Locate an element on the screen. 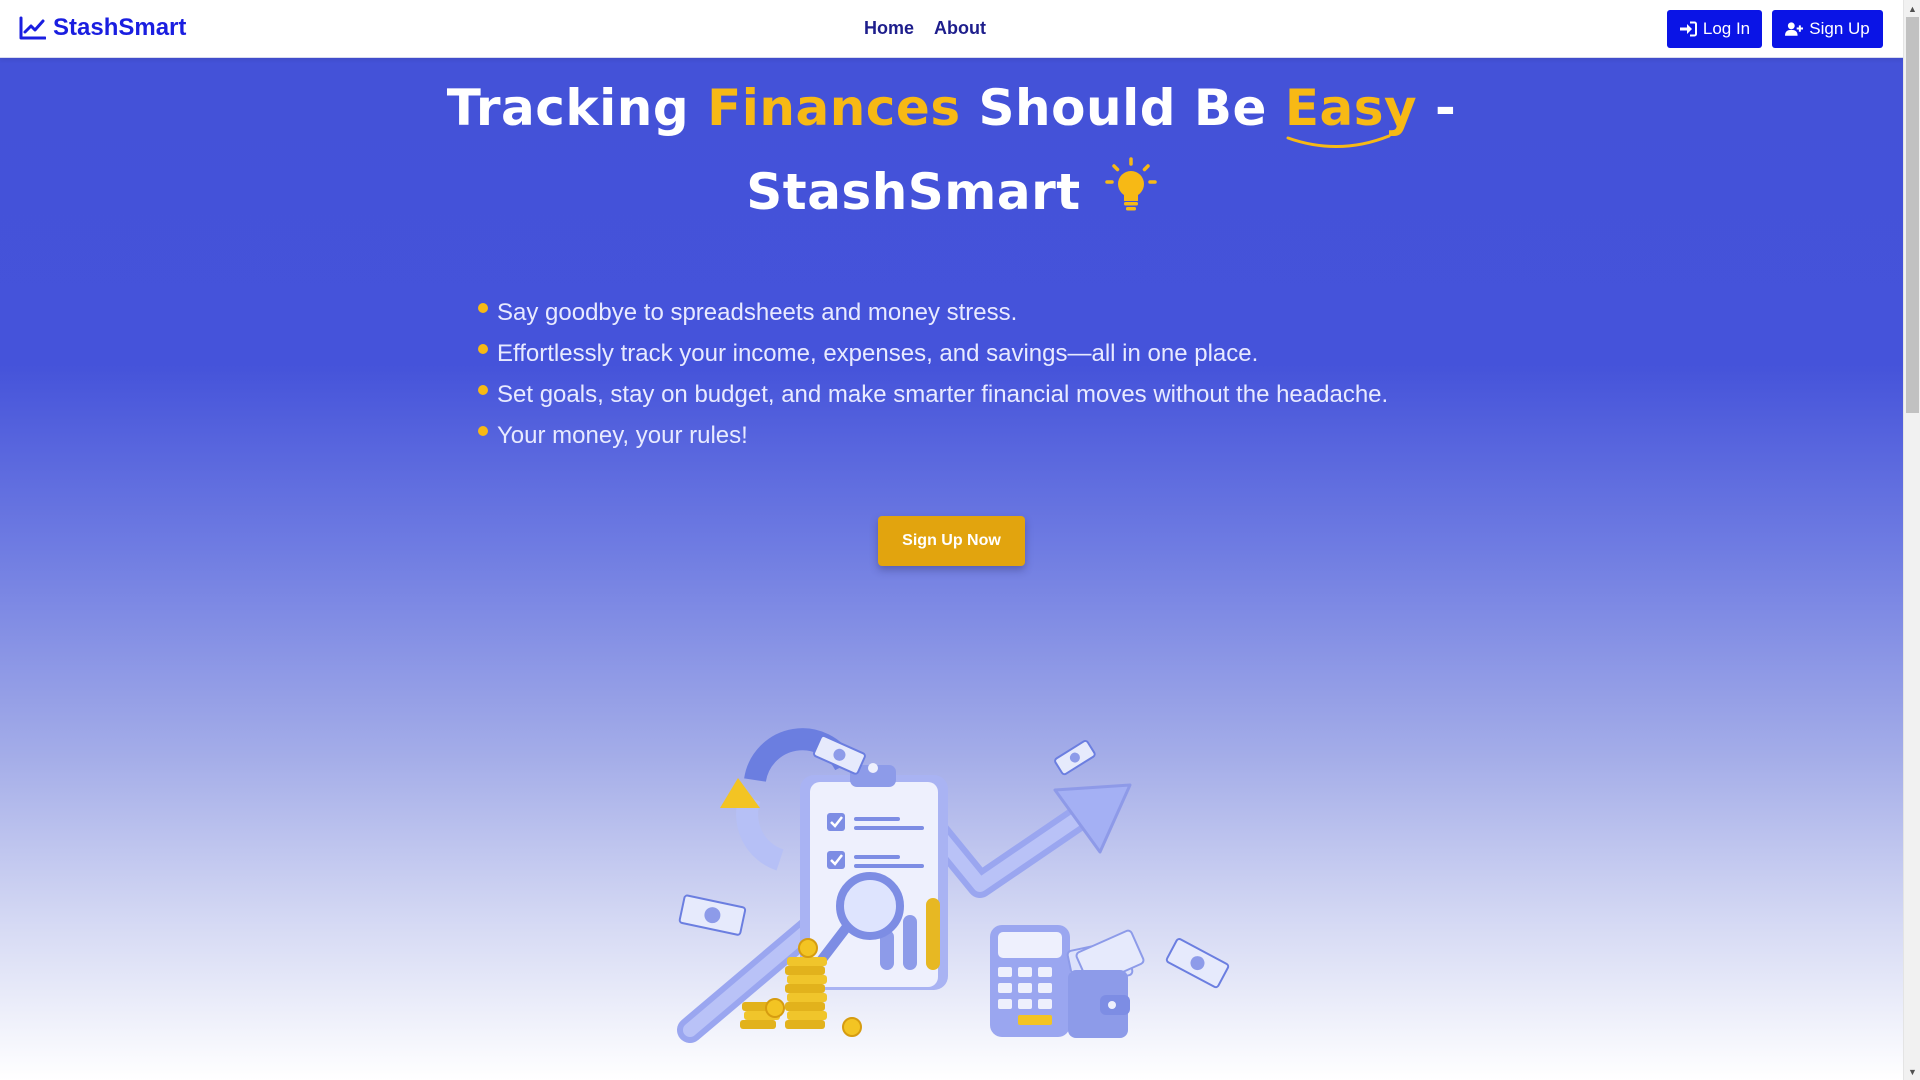  navbar: StashSmart Home About Log In Sign Up is located at coordinates (951, 29).